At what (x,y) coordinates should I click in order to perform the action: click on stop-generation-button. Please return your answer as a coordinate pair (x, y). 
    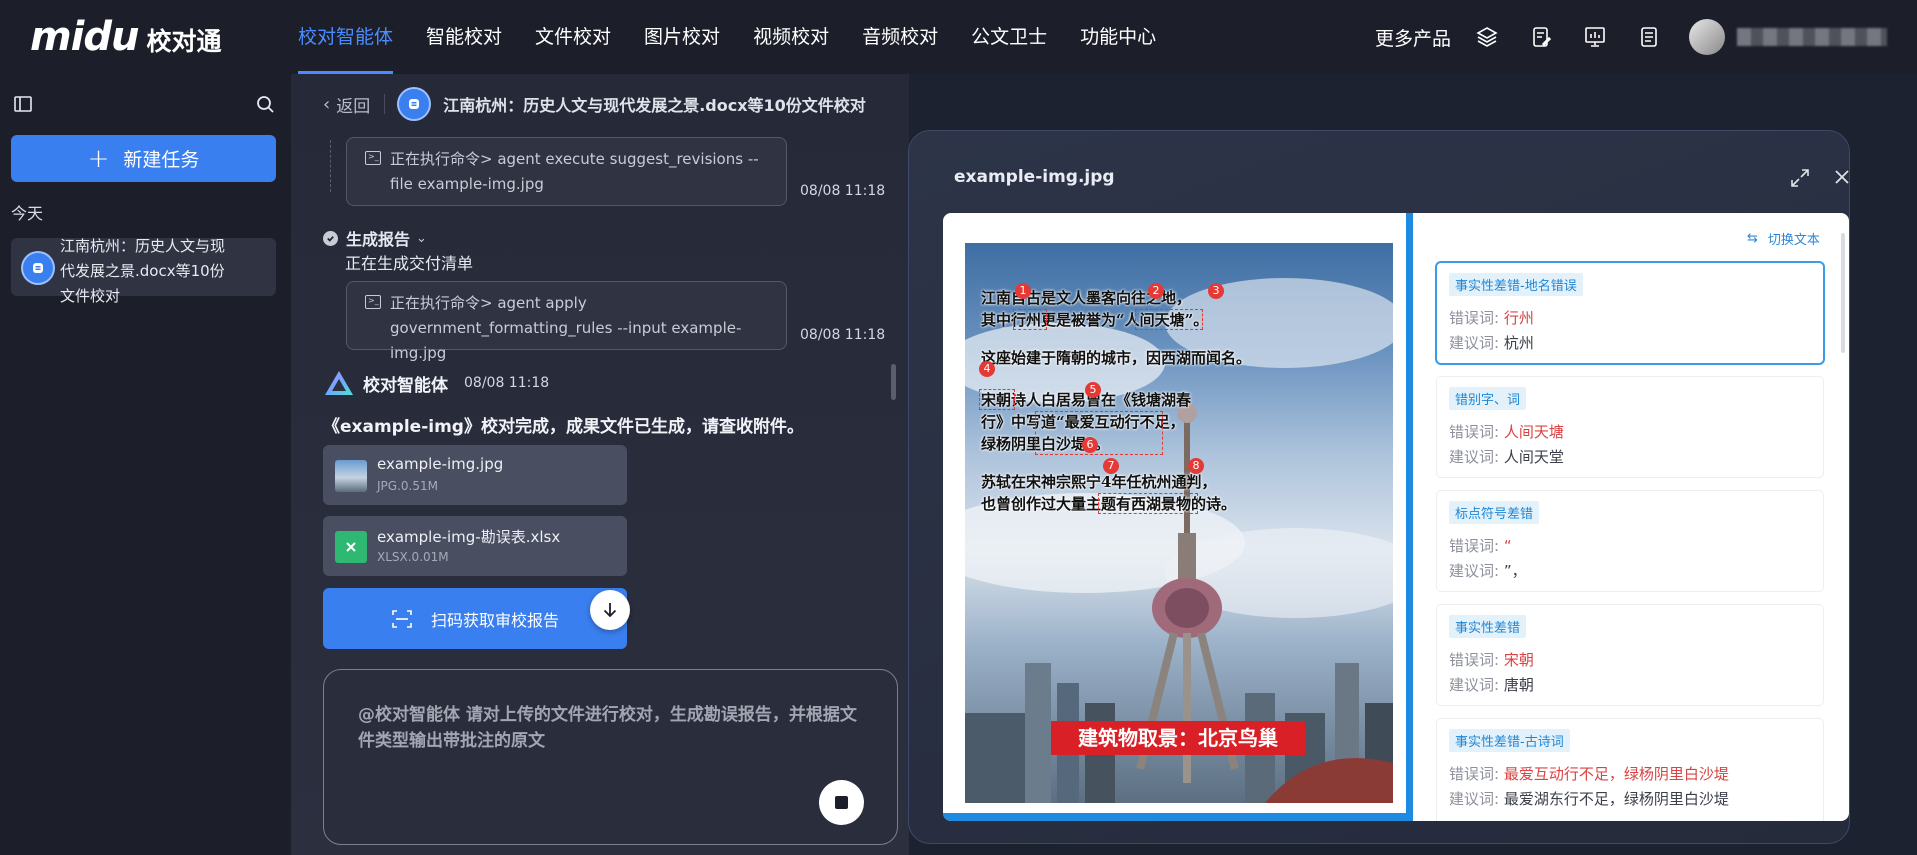
    Looking at the image, I should click on (841, 802).